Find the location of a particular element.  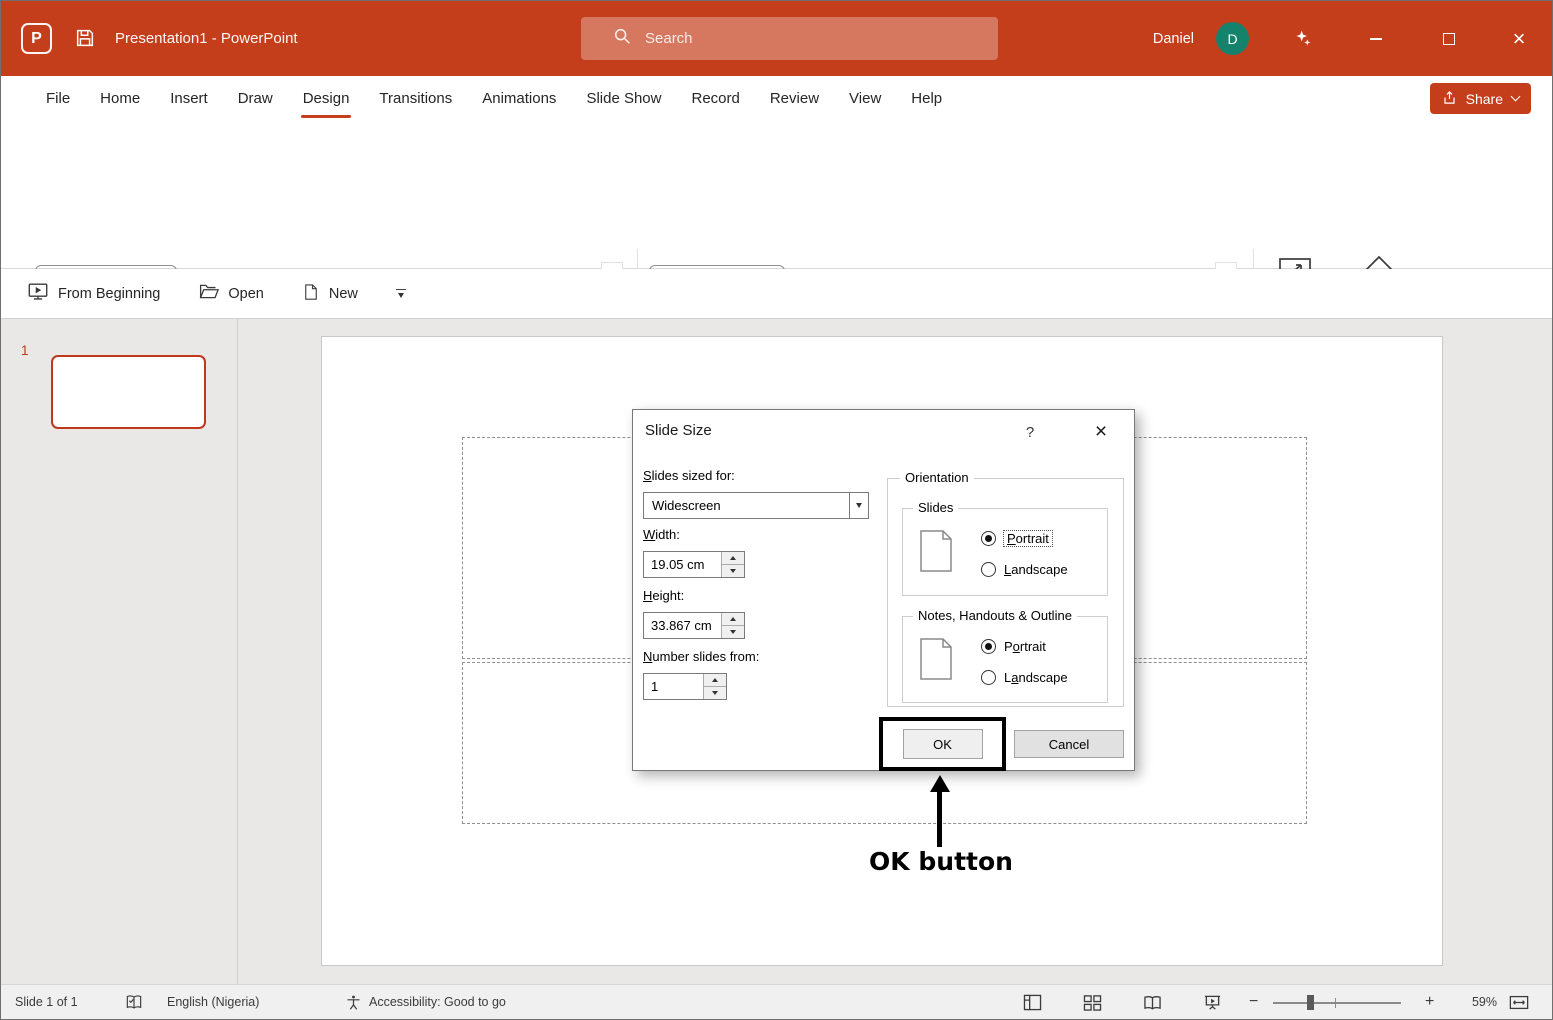

tab-file: File is located at coordinates (58, 98).